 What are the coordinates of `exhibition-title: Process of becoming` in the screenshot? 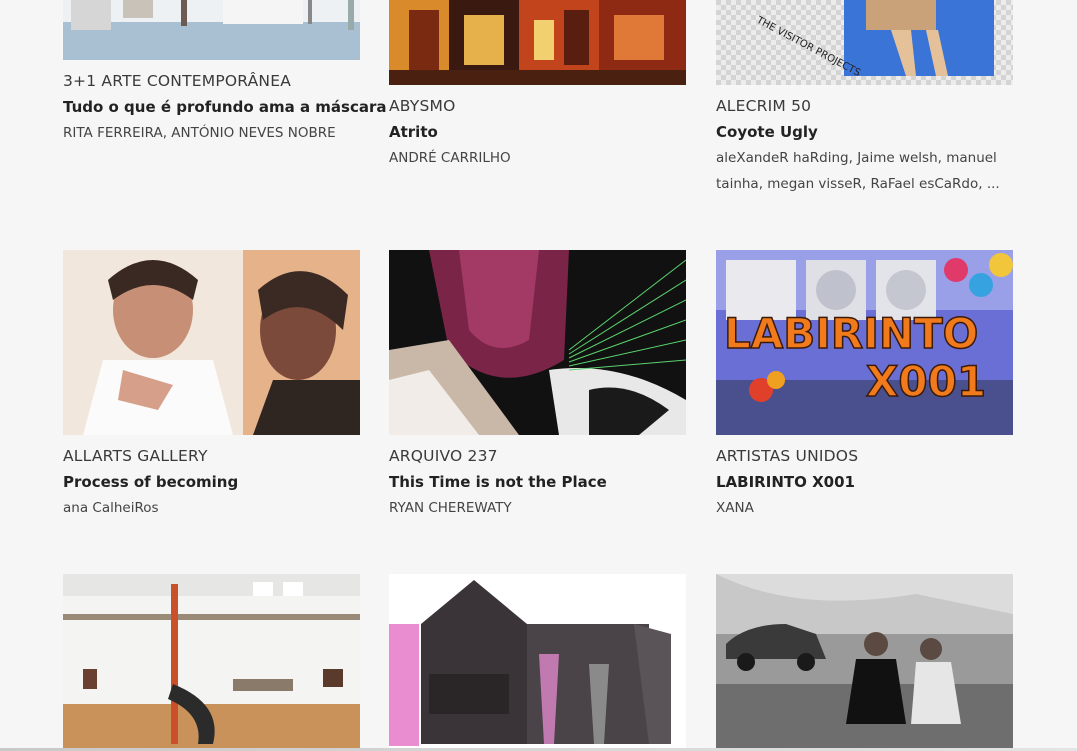 It's located at (150, 482).